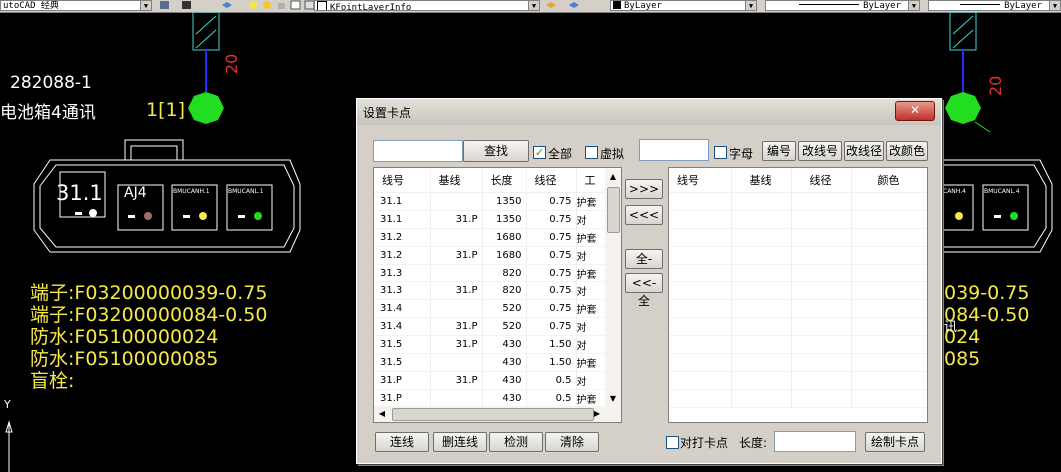  What do you see at coordinates (166, 110) in the screenshot?
I see `node-label: 1[1]` at bounding box center [166, 110].